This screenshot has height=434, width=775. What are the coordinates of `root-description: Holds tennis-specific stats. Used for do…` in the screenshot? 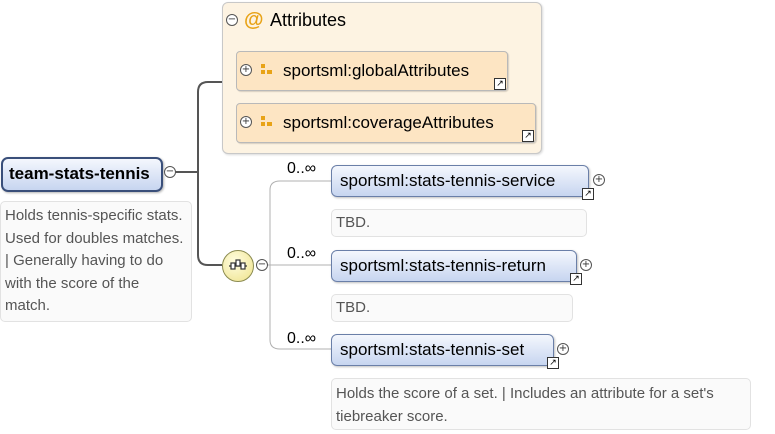 It's located at (96, 261).